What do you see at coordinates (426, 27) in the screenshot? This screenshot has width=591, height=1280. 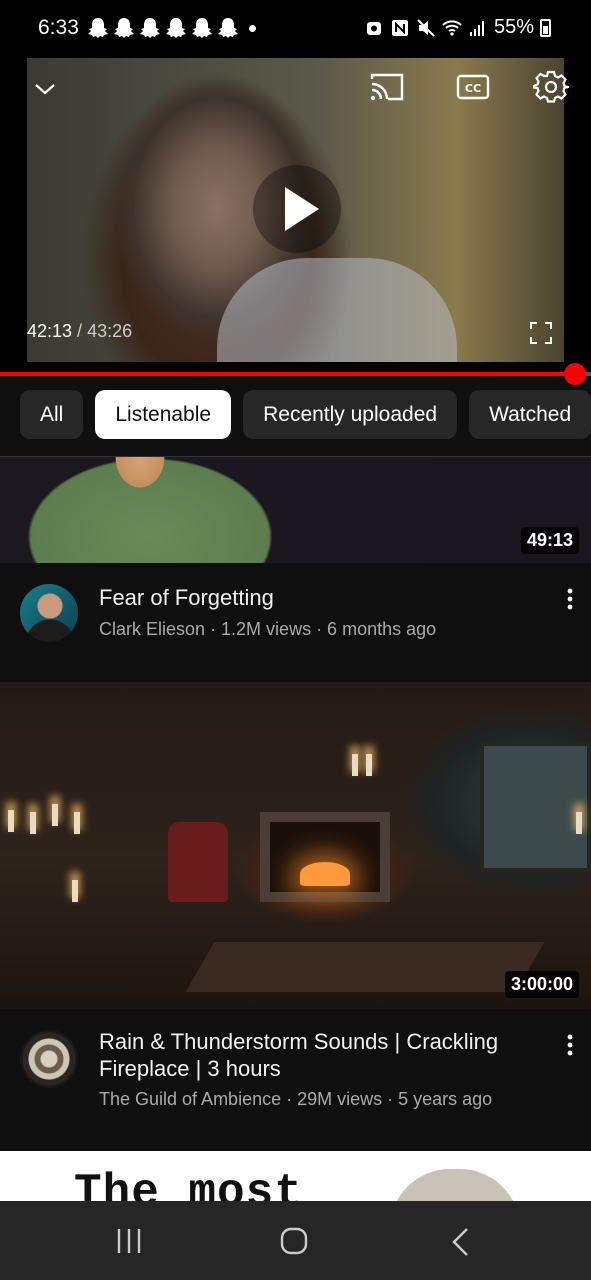 I see `mute-icon` at bounding box center [426, 27].